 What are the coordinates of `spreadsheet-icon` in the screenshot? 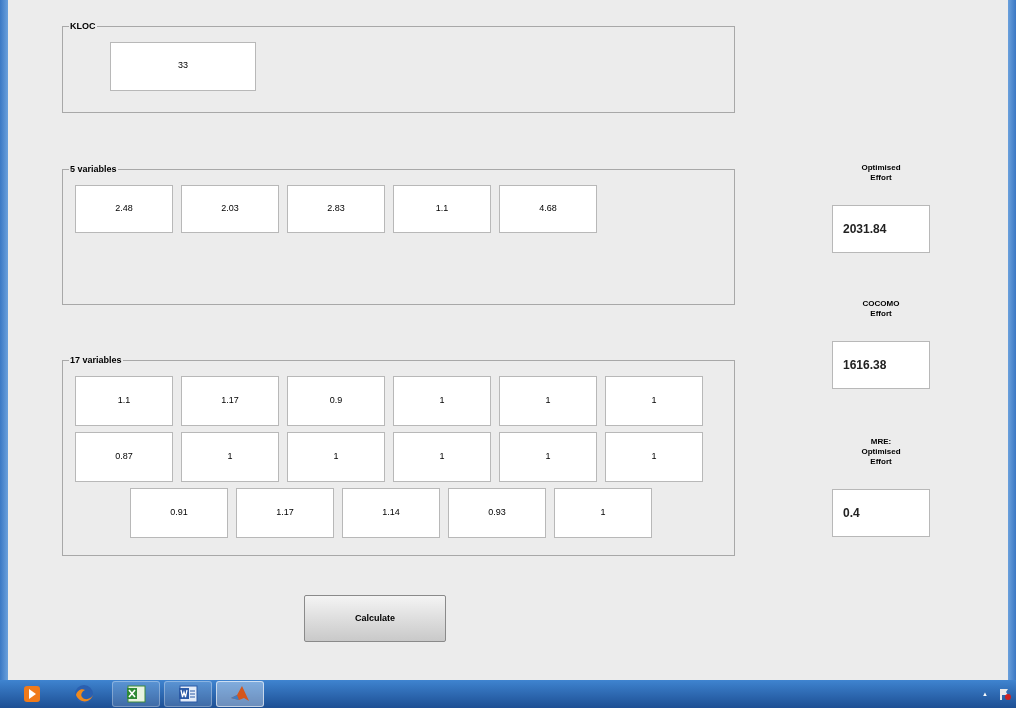 It's located at (136, 694).